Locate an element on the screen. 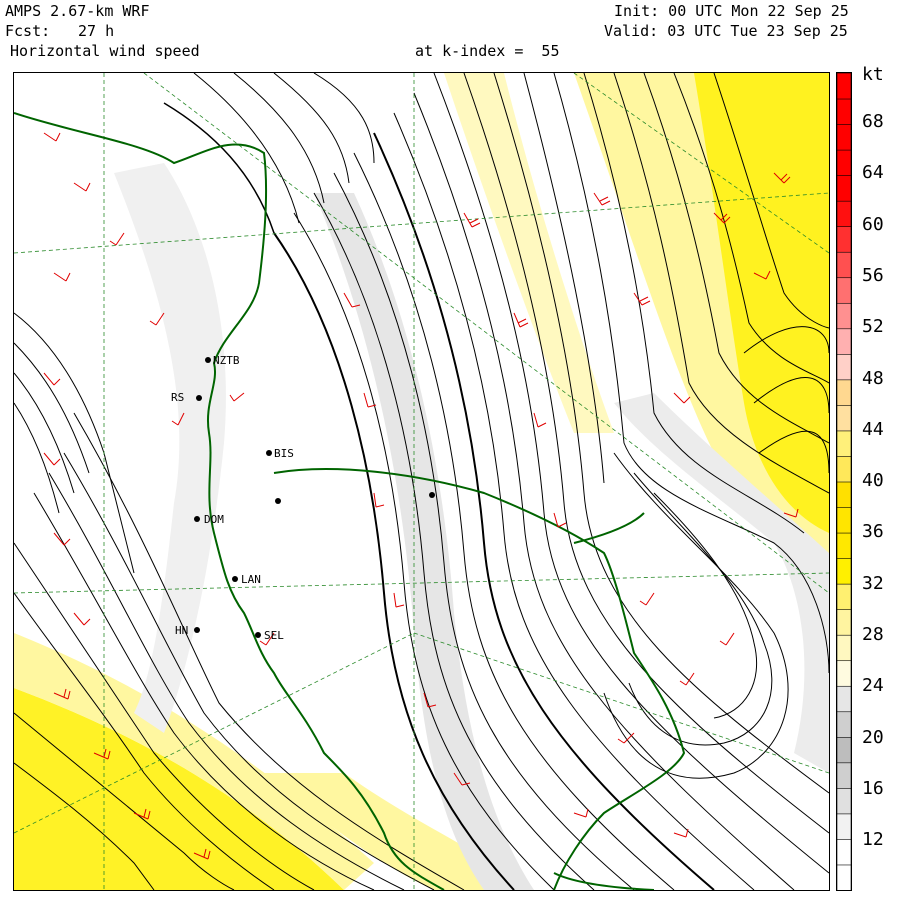  station-rs-marker is located at coordinates (199, 398).